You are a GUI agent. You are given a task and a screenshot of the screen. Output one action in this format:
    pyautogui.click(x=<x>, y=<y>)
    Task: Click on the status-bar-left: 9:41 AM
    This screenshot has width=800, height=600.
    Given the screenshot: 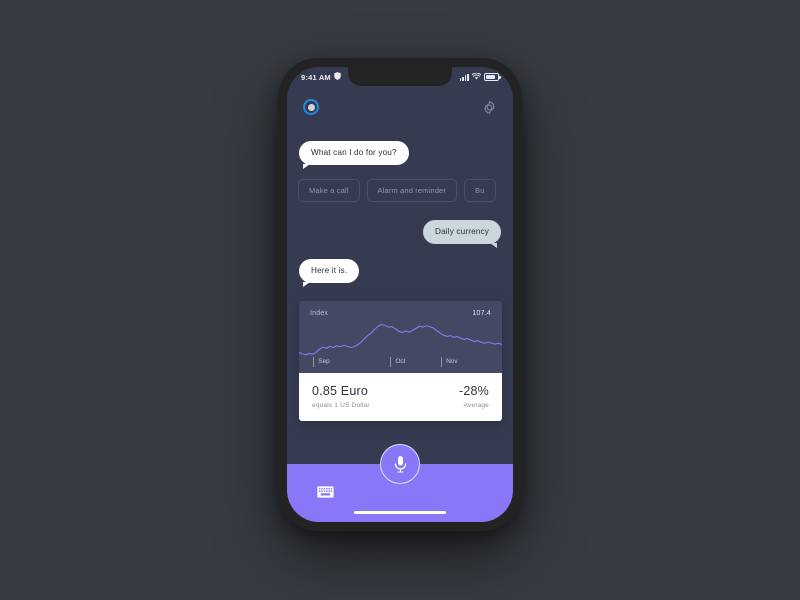 What is the action you would take?
    pyautogui.click(x=321, y=77)
    